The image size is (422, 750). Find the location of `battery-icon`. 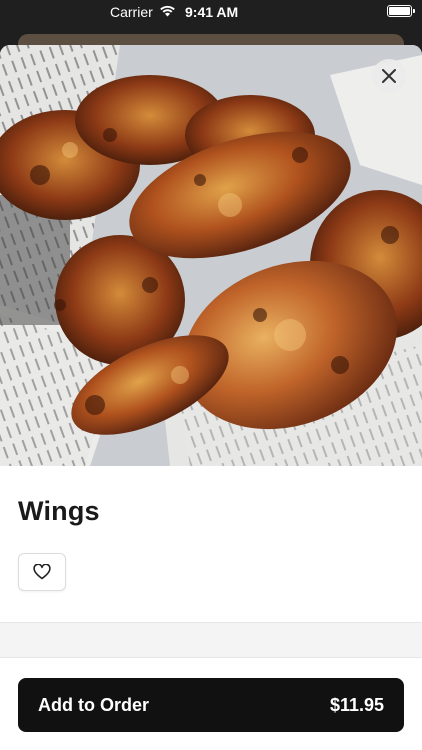

battery-icon is located at coordinates (401, 11).